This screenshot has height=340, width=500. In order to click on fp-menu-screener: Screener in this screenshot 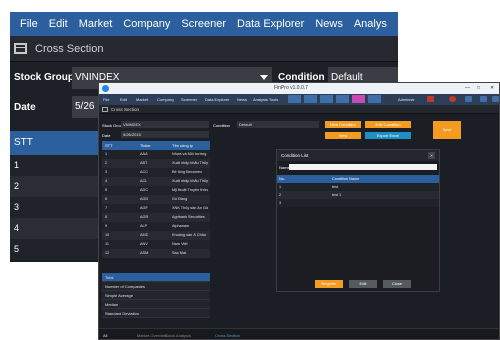, I will do `click(189, 99)`.